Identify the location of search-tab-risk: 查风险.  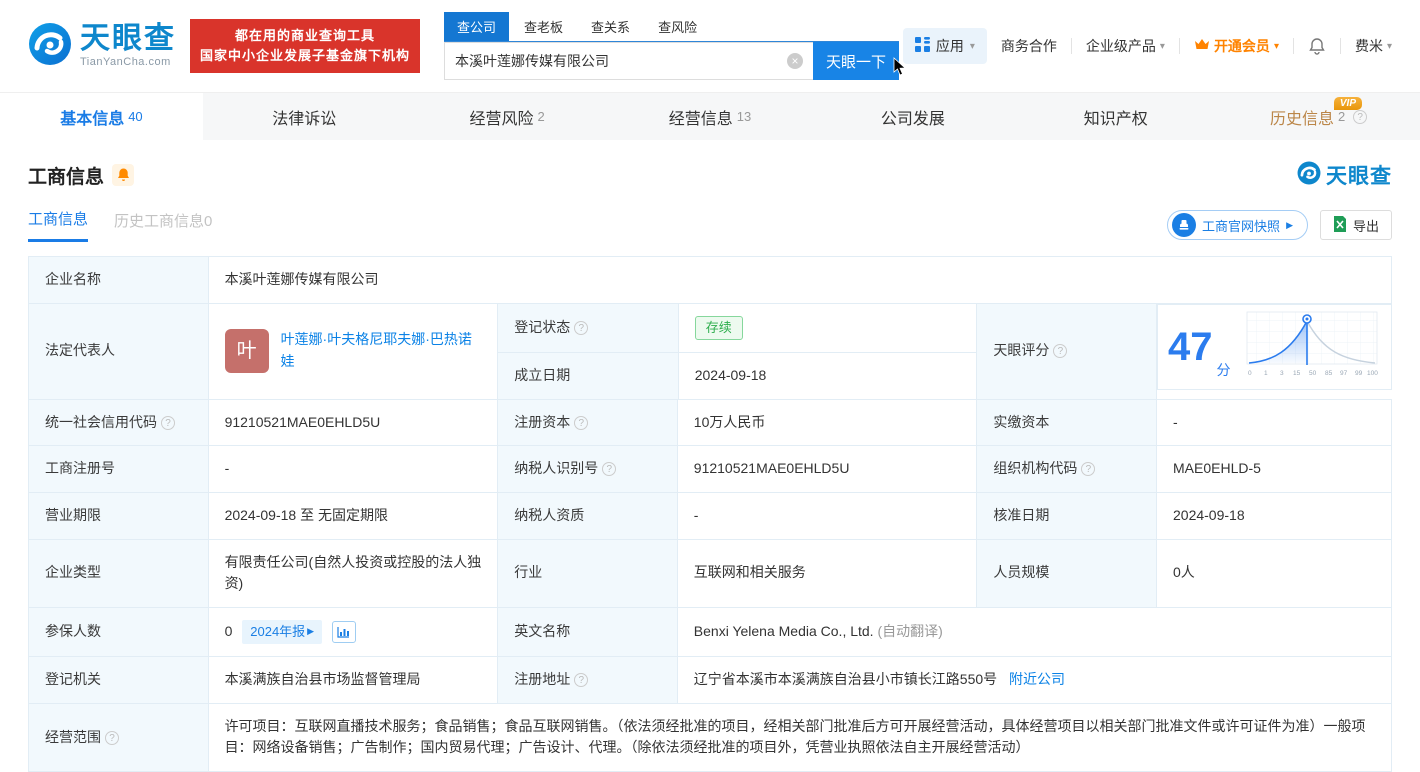
(677, 26).